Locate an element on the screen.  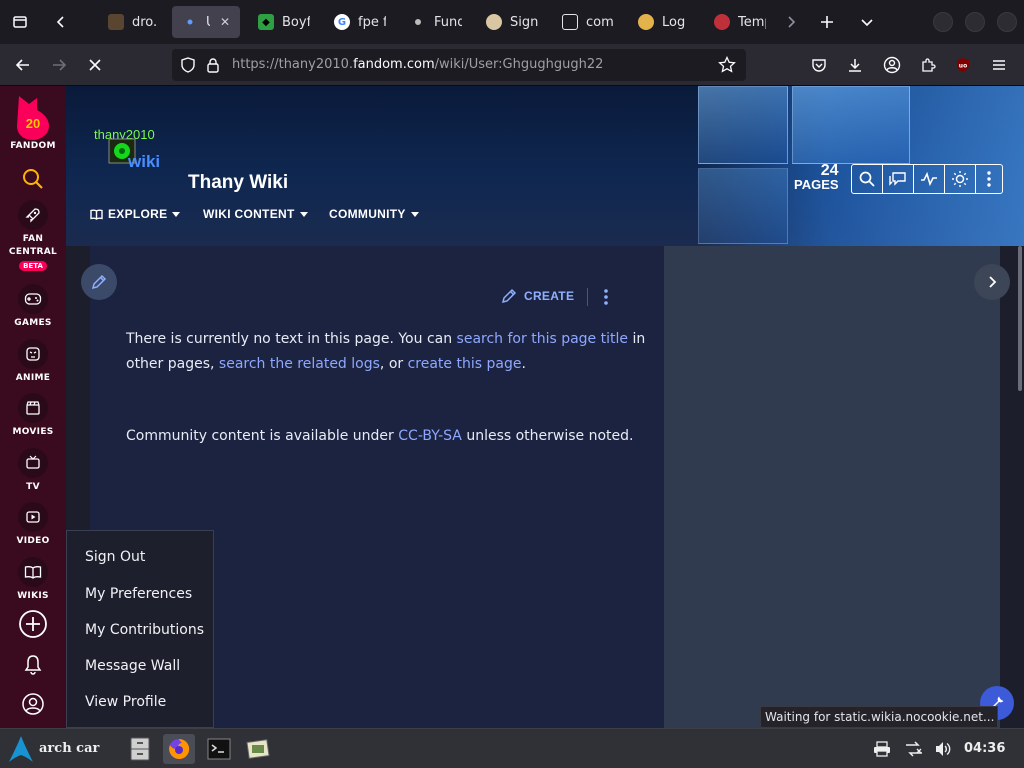
rail-user-avatar-button is located at coordinates (33, 704).